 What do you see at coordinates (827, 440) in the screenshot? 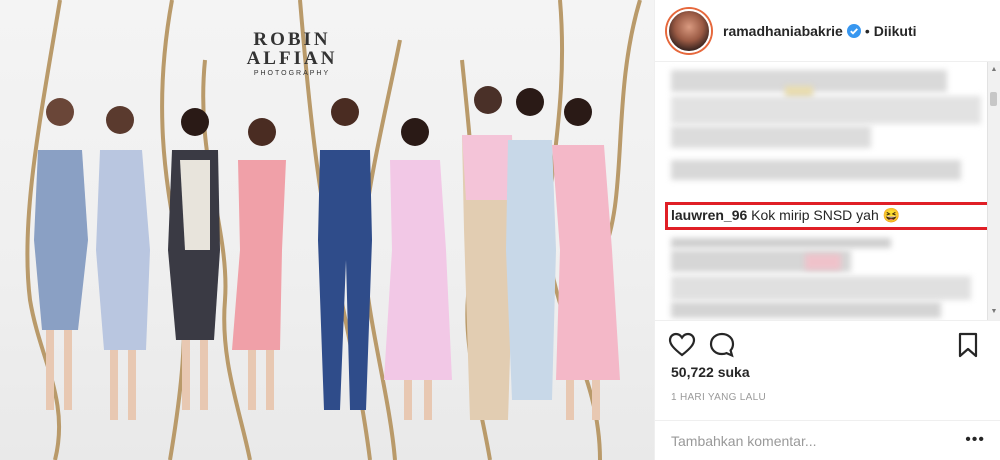
I see `add-comment-bar: Tambahkan komentar... •••` at bounding box center [827, 440].